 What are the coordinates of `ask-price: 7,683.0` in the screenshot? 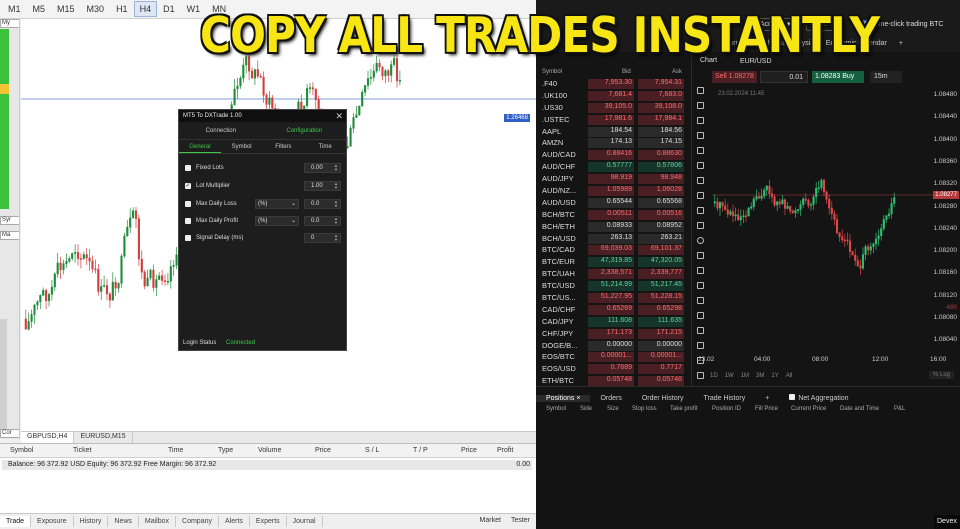 It's located at (661, 95).